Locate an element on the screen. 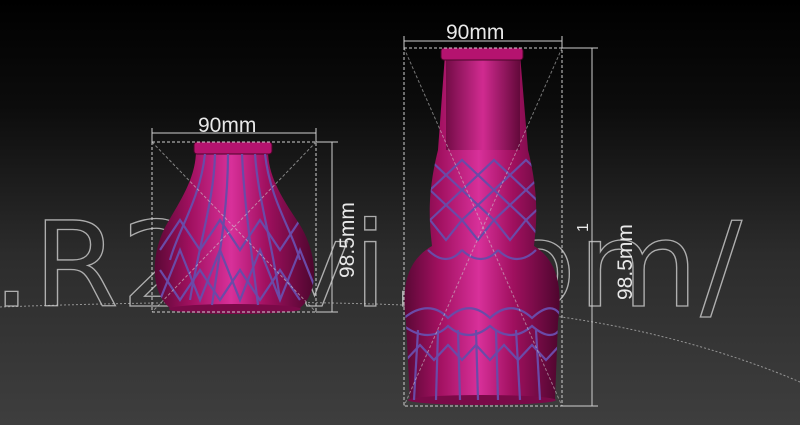 The width and height of the screenshot is (800, 425). tall-vase-base is located at coordinates (482, 400).